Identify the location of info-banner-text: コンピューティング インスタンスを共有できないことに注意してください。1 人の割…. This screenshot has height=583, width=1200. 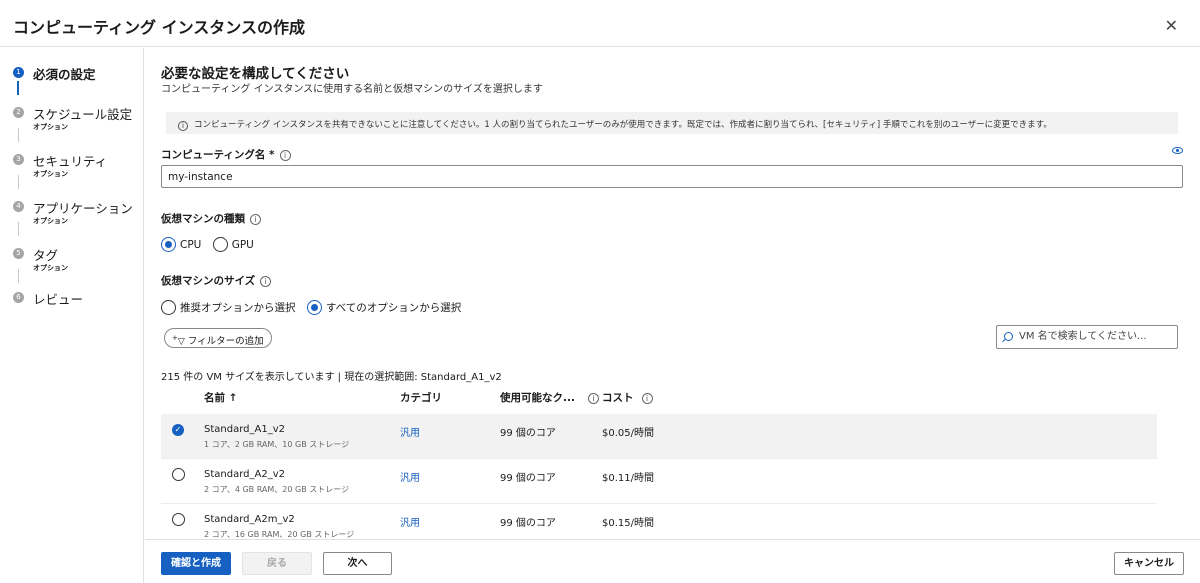
(623, 125).